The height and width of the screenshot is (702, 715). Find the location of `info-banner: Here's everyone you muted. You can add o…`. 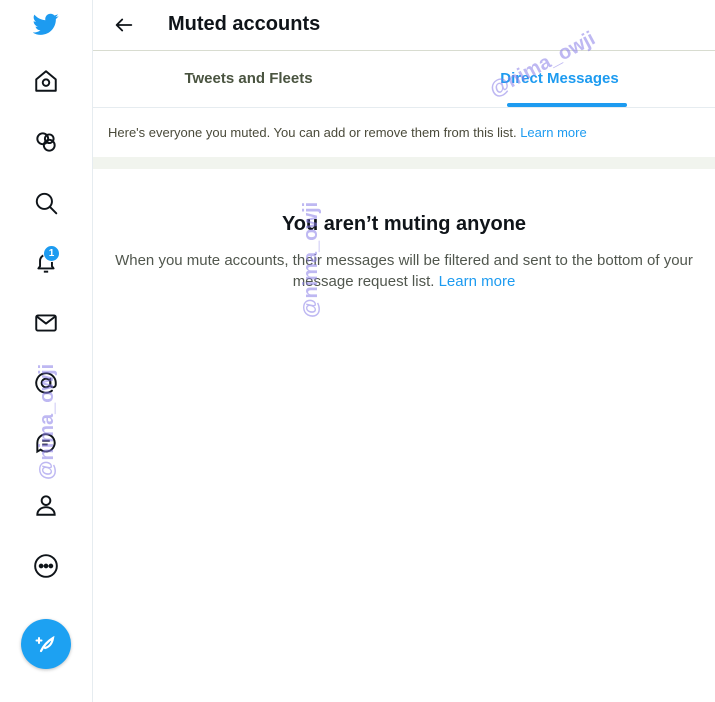

info-banner: Here's everyone you muted. You can add o… is located at coordinates (404, 132).